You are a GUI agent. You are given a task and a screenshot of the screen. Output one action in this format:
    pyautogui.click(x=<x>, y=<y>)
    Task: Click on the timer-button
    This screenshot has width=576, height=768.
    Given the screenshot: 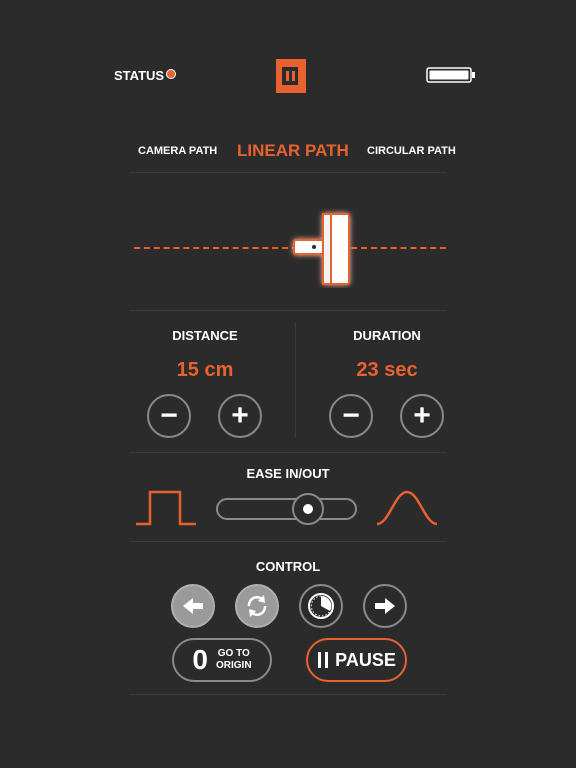 What is the action you would take?
    pyautogui.click(x=321, y=606)
    